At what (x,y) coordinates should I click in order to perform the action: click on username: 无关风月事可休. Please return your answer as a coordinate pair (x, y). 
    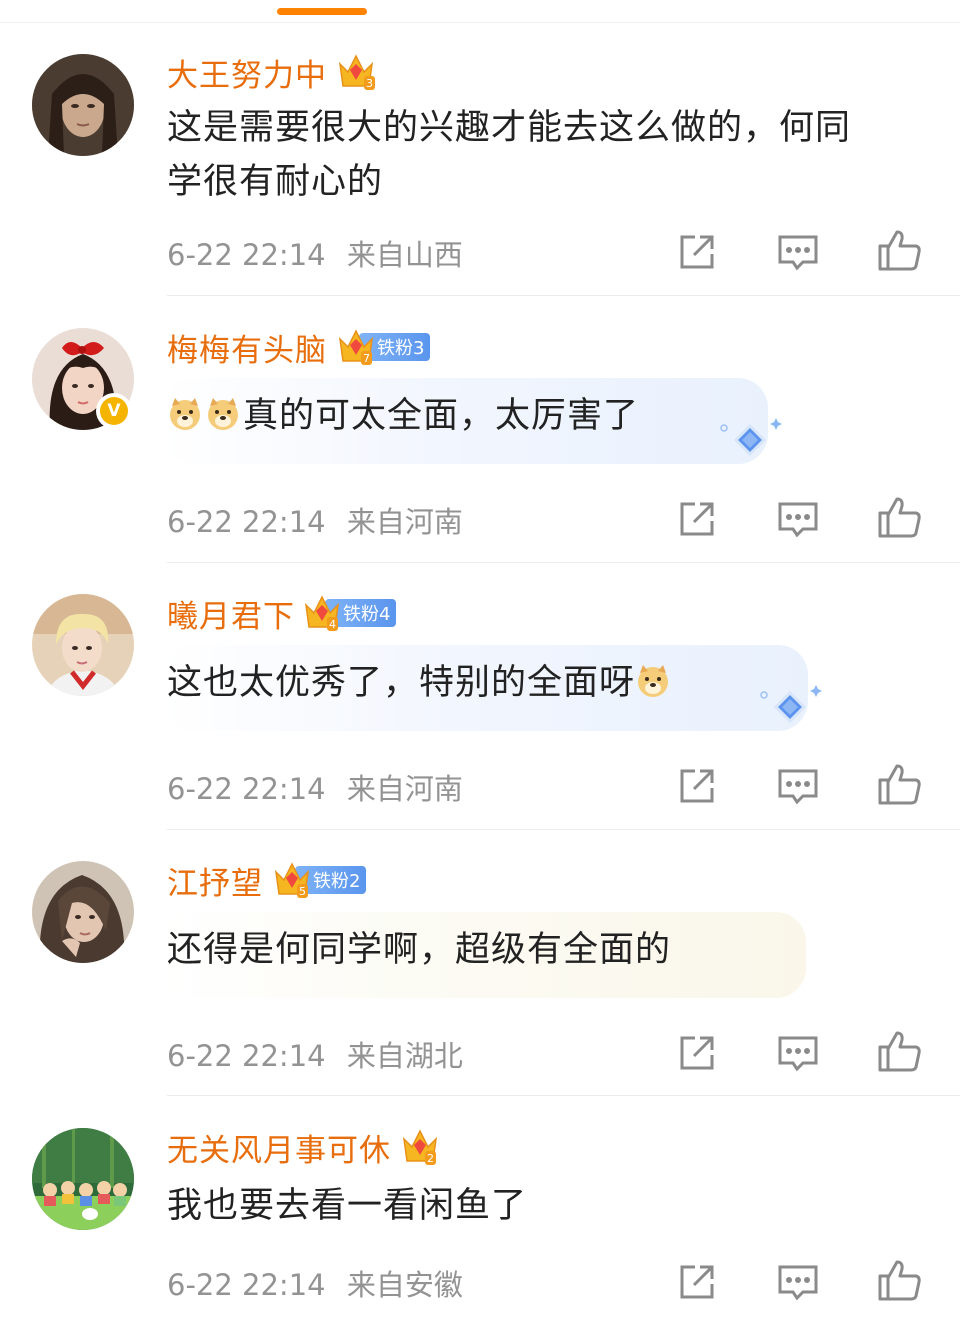
    Looking at the image, I should click on (279, 1147).